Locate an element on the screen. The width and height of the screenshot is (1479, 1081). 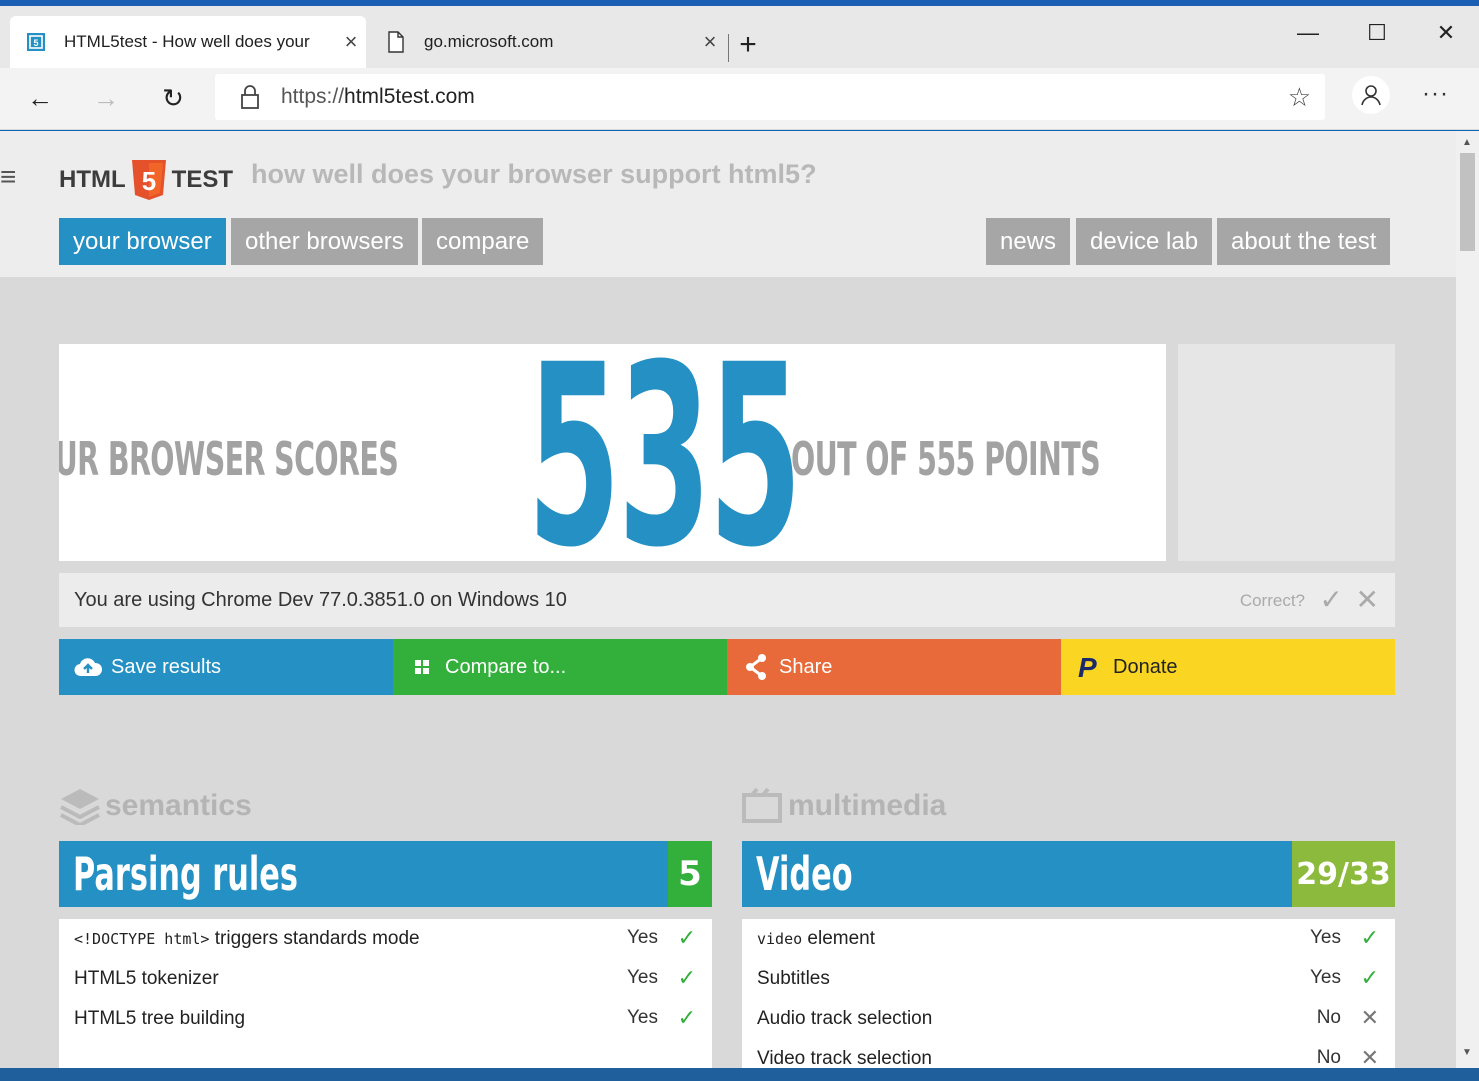
save-results-label: Save results is located at coordinates (166, 666).